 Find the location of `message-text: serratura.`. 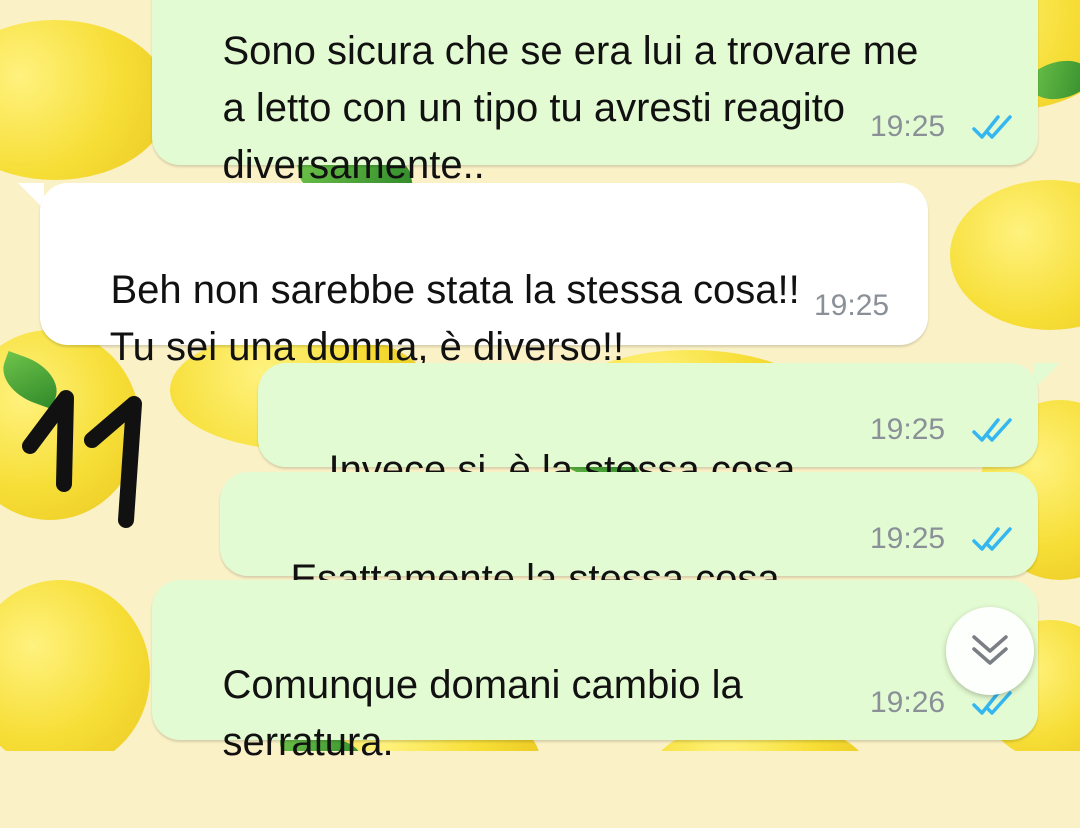

message-text: serratura. is located at coordinates (286, 742).